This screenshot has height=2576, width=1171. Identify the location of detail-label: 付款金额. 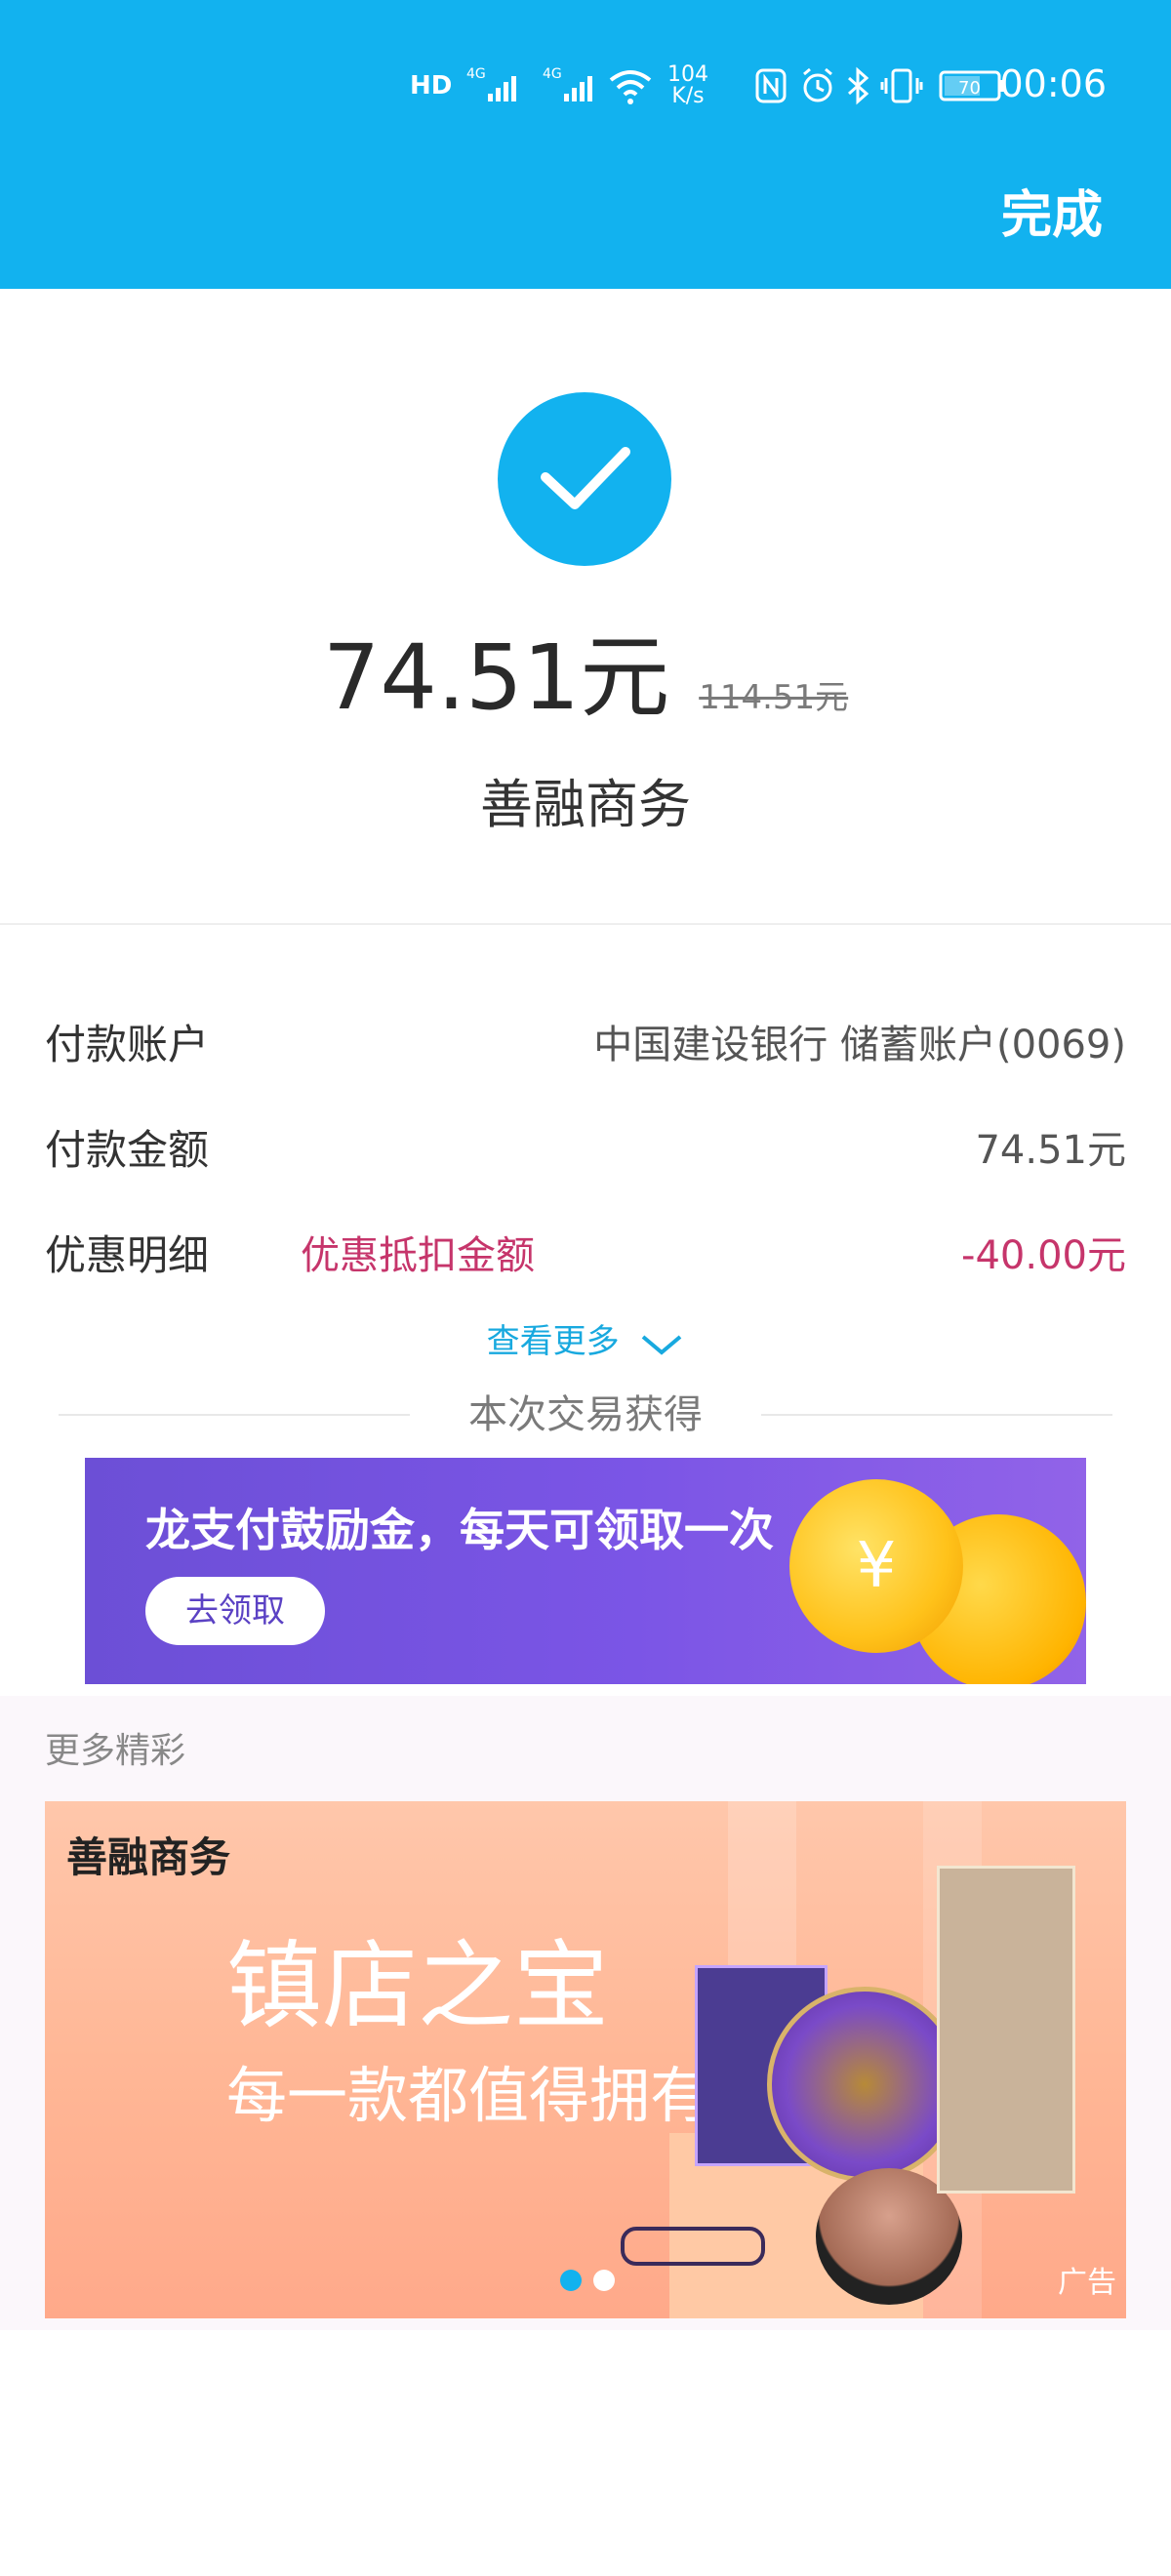
(127, 1150).